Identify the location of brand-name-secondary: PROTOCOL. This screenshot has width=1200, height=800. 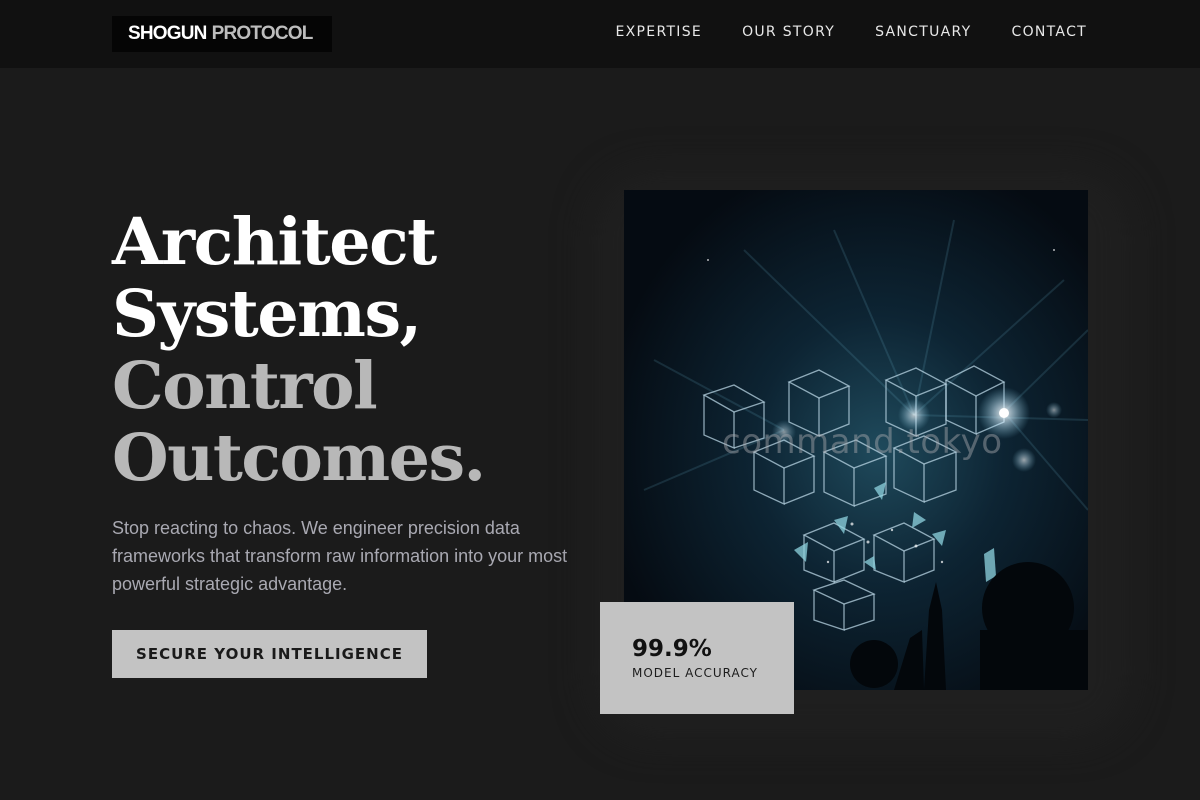
(262, 33).